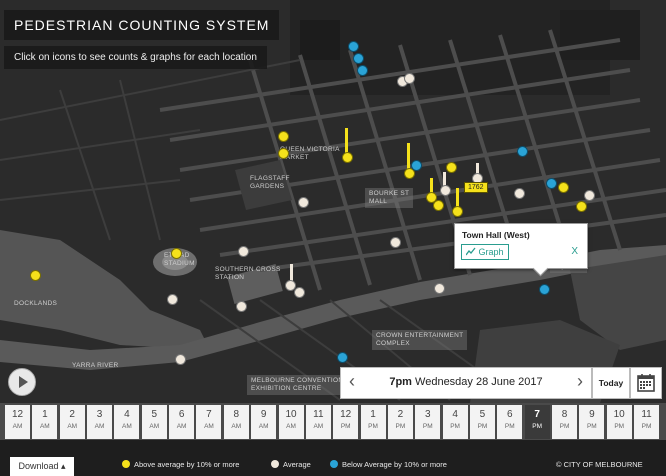  Describe the element at coordinates (394, 464) in the screenshot. I see `legend-label-below-average: Below Average by 10% or more` at that location.